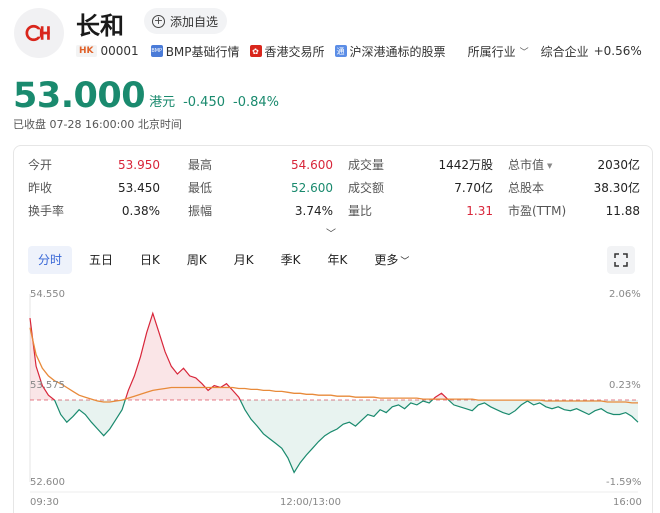 The width and height of the screenshot is (660, 513). Describe the element at coordinates (312, 165) in the screenshot. I see `stat-value: 54.600` at that location.